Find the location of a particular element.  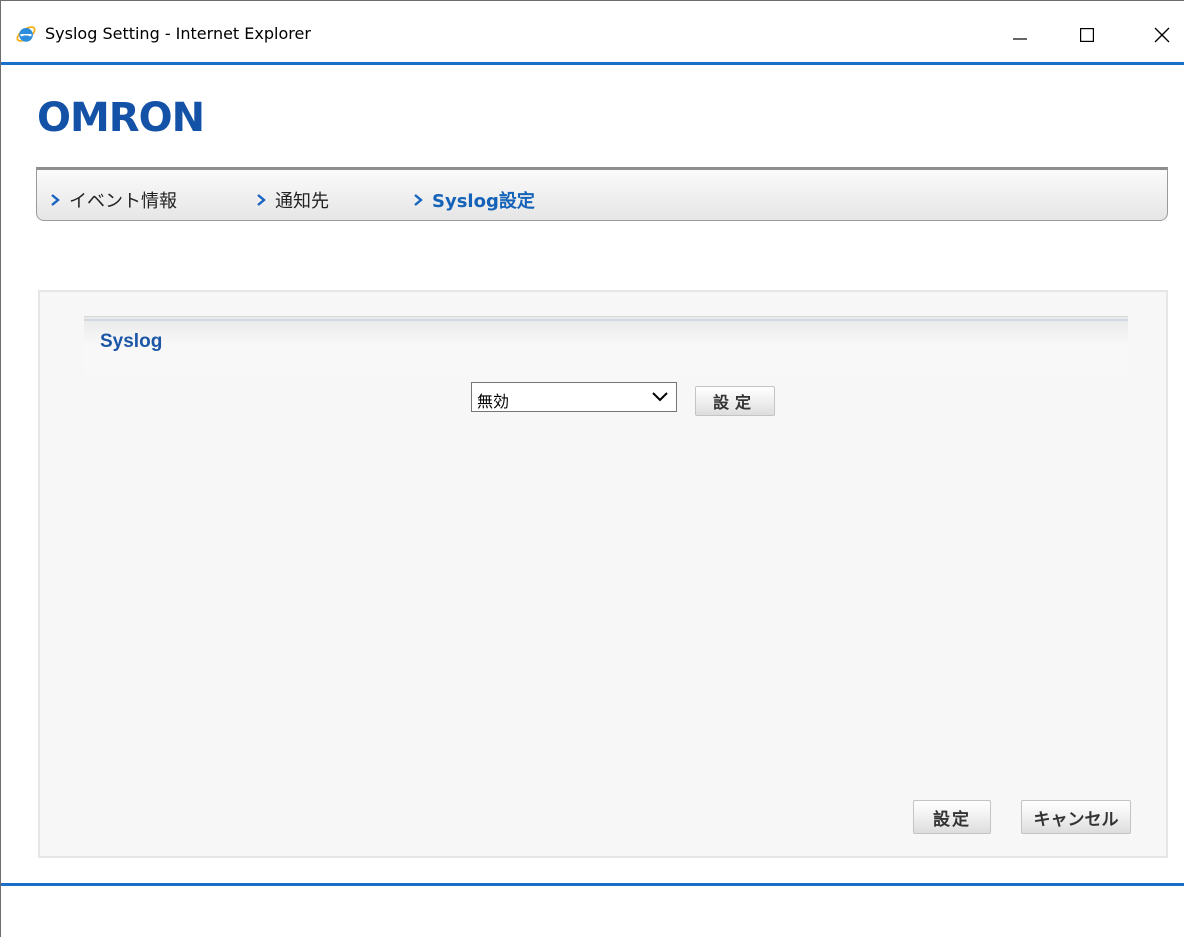

cancel-button: キャンセル is located at coordinates (1076, 817).